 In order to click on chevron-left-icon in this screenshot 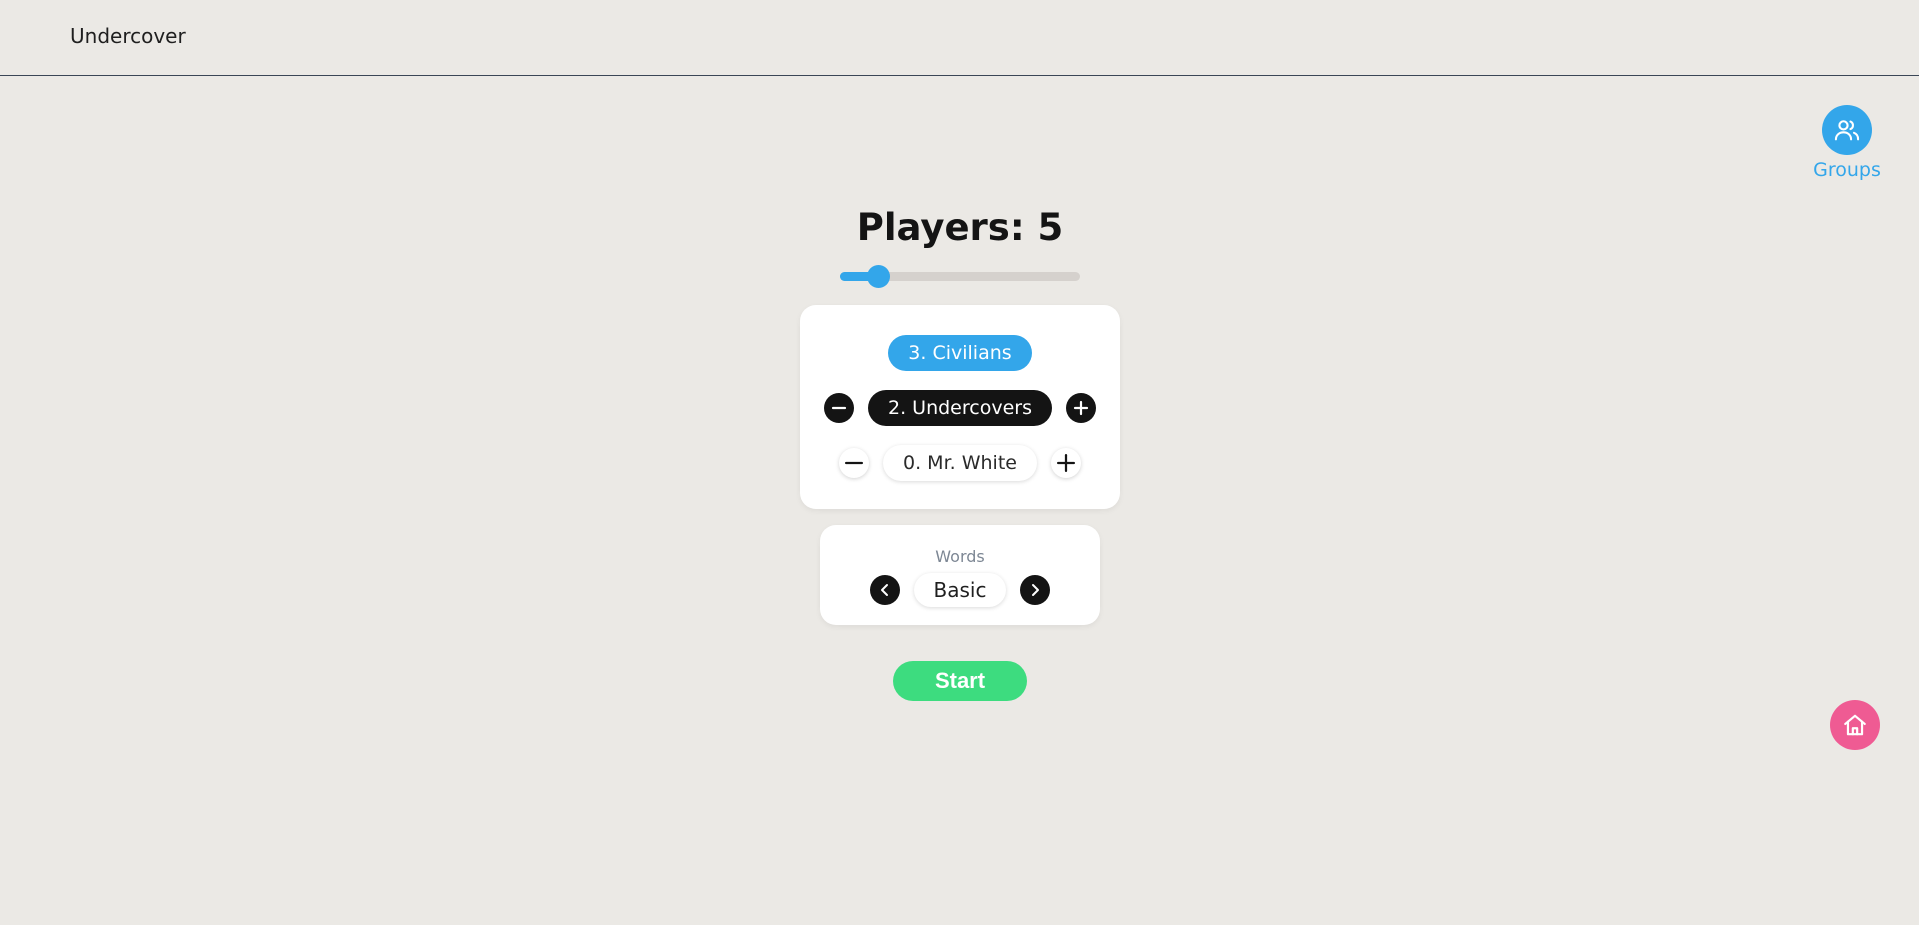, I will do `click(884, 590)`.